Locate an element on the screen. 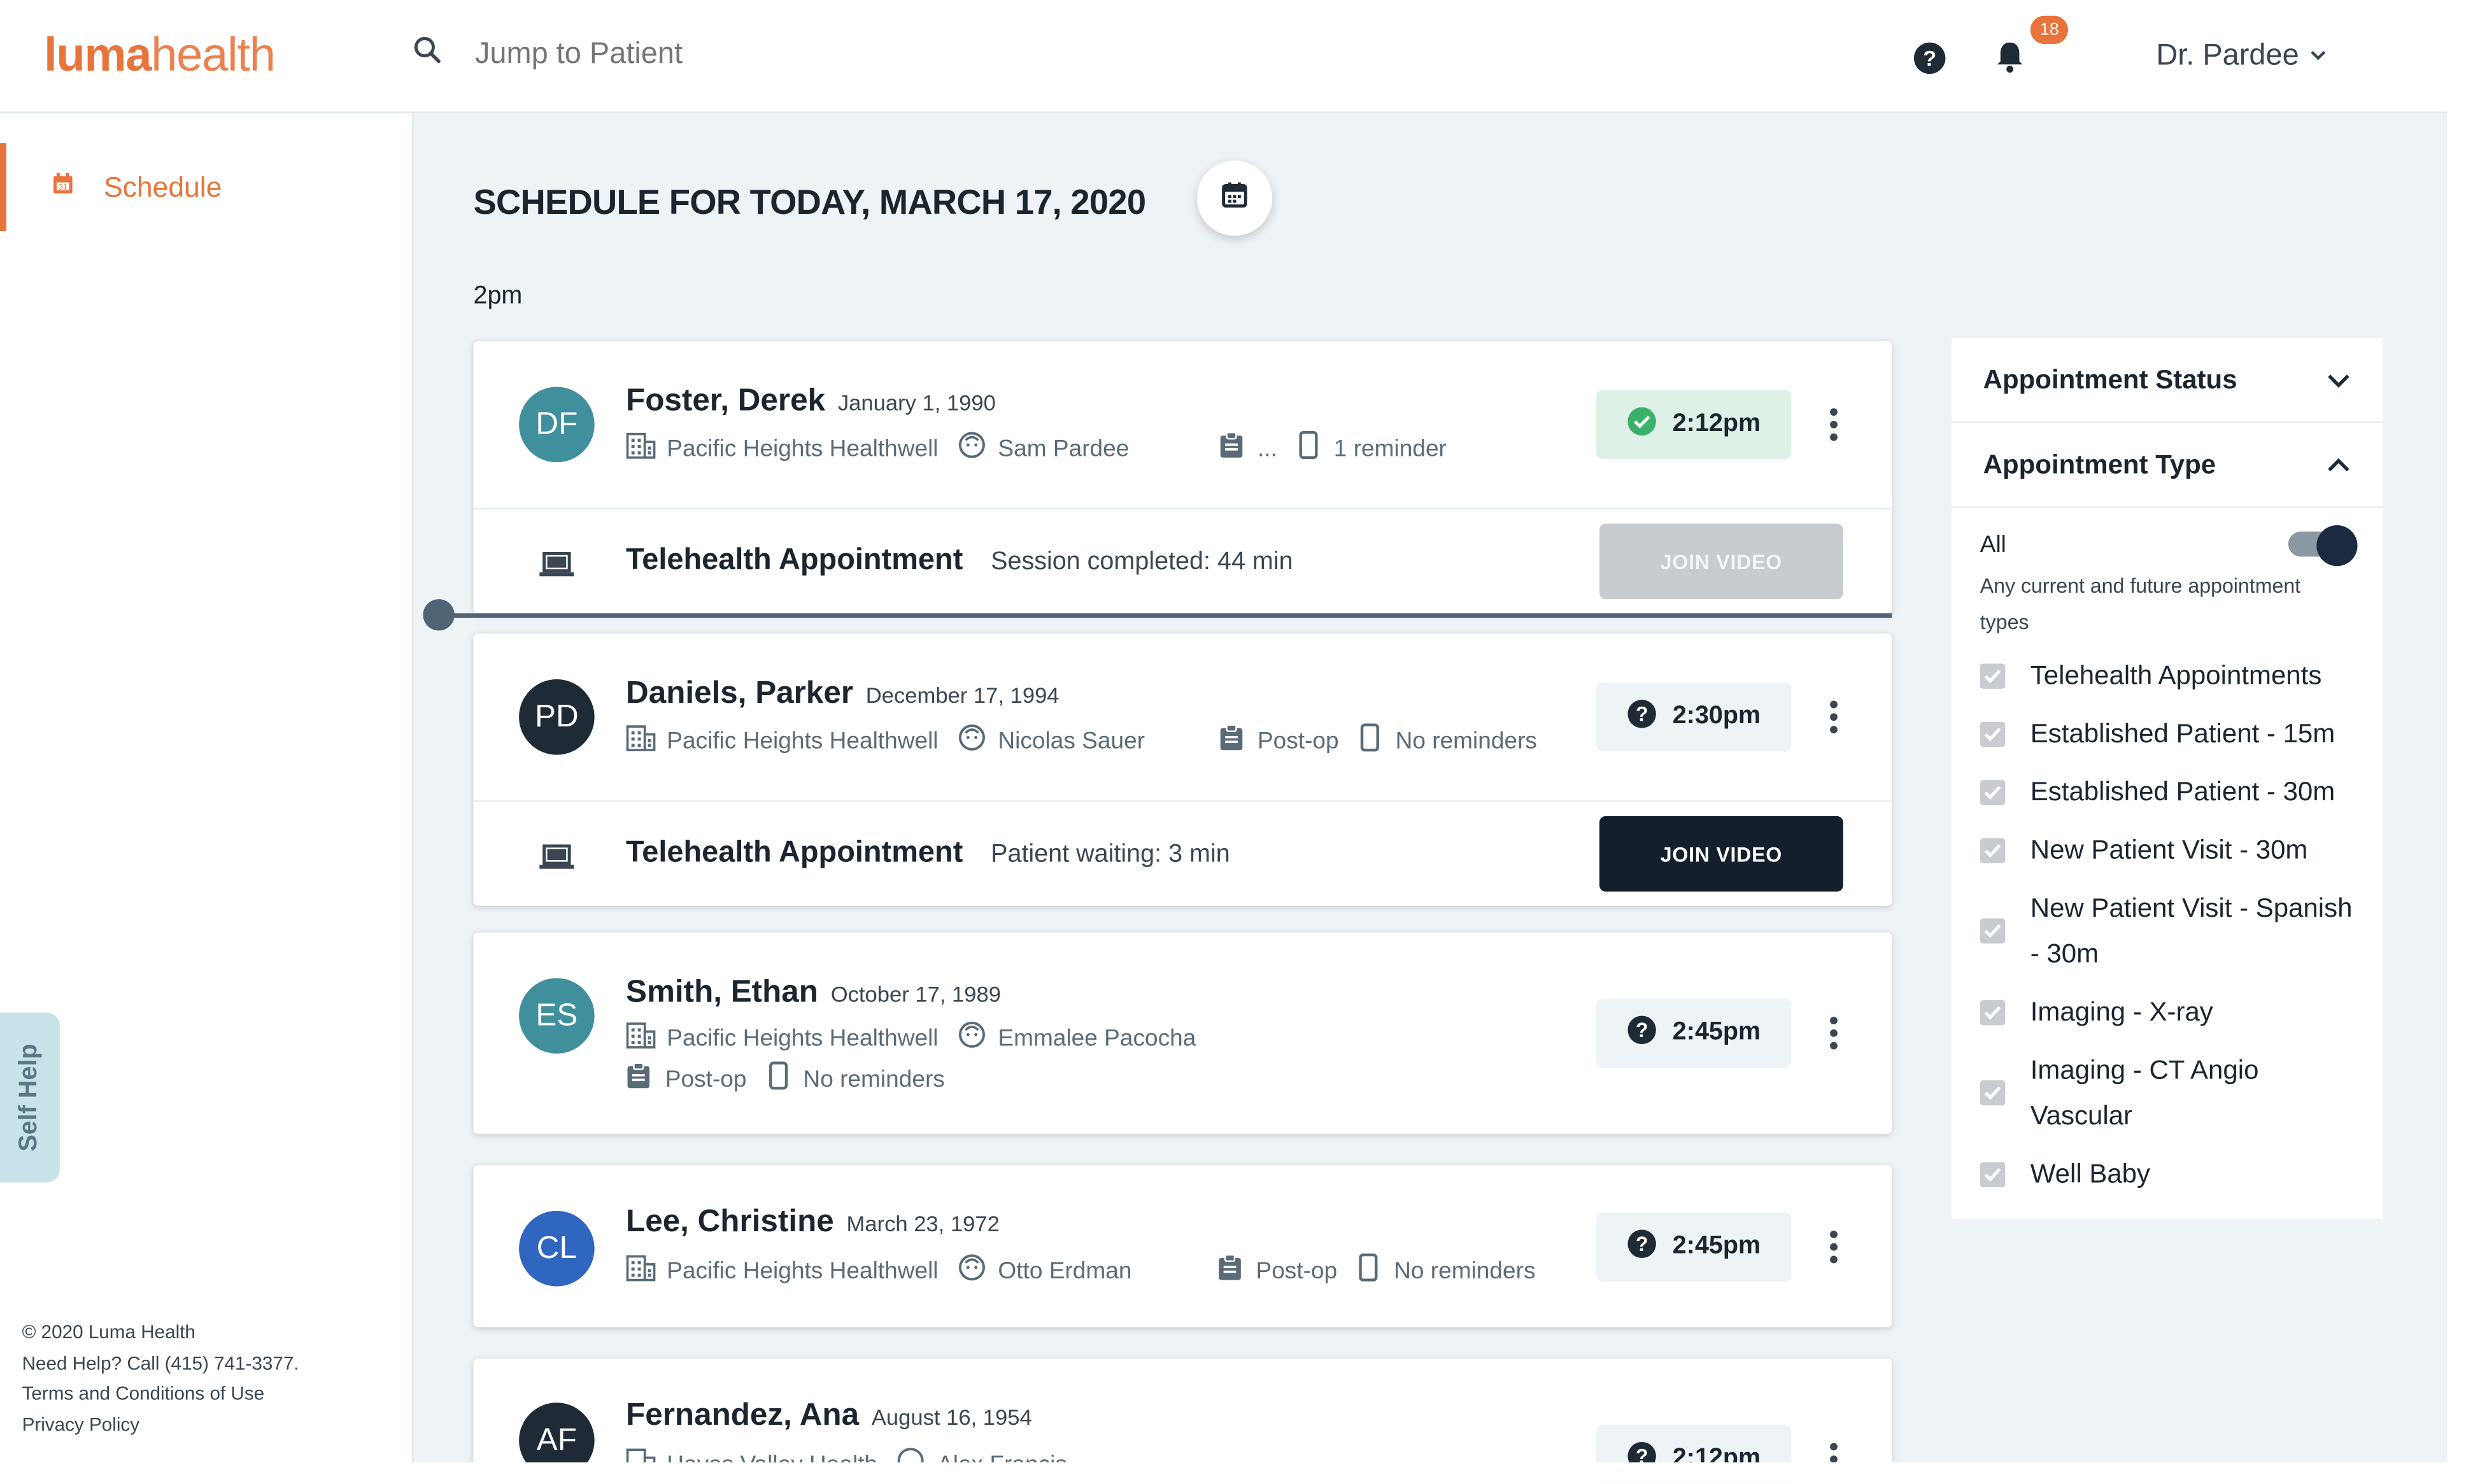 This screenshot has width=2466, height=1484. chevron-up-icon is located at coordinates (2338, 464).